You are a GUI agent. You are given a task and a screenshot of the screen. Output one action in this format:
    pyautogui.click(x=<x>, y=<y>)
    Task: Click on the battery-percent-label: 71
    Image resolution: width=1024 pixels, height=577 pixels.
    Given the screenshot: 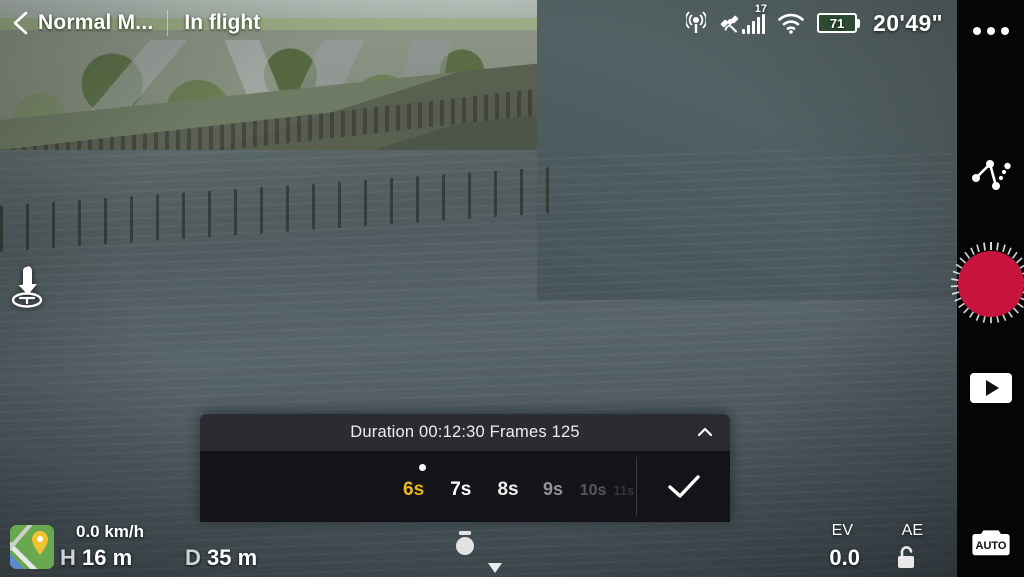 What is the action you would take?
    pyautogui.click(x=837, y=23)
    